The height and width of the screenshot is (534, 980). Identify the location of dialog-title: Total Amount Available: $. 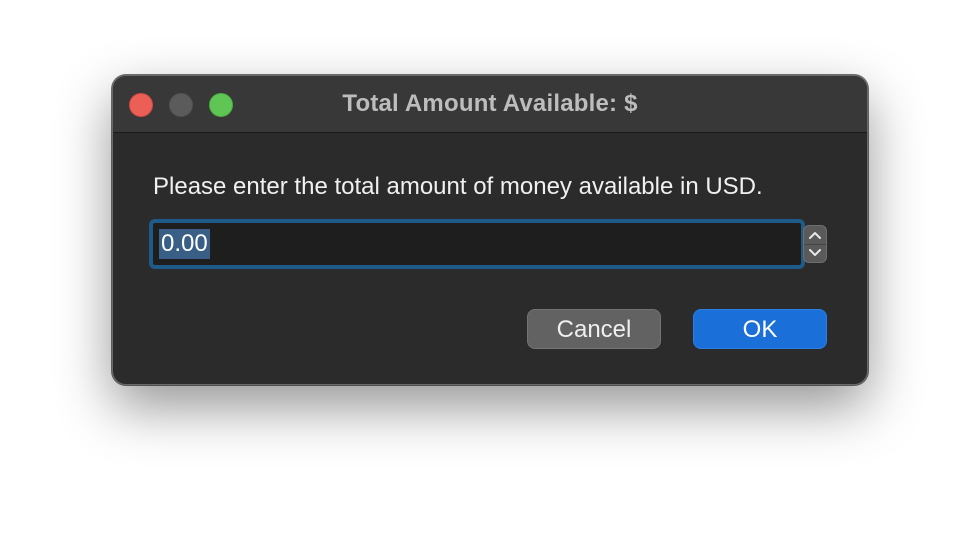
(490, 103).